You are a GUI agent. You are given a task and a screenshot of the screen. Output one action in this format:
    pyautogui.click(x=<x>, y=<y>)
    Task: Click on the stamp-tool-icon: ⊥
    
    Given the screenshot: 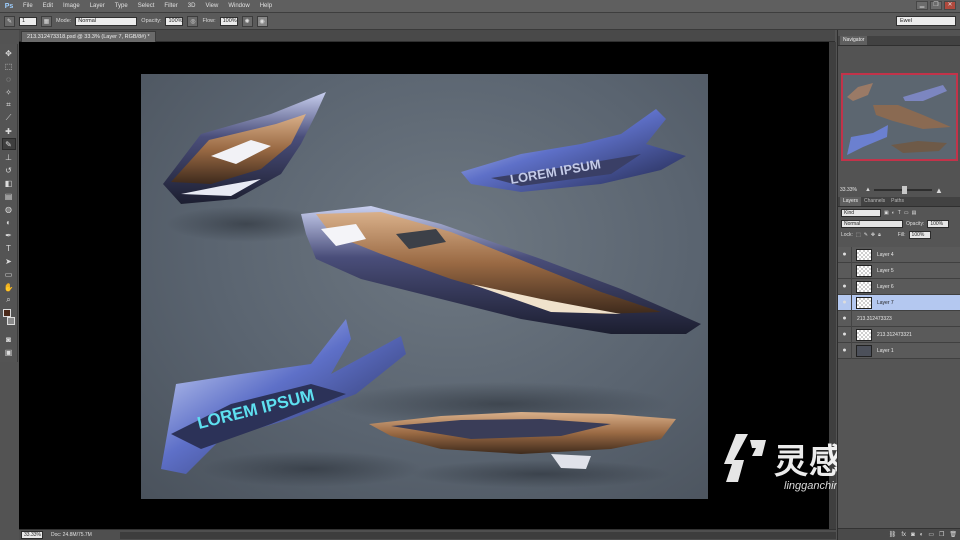 What is the action you would take?
    pyautogui.click(x=9, y=157)
    